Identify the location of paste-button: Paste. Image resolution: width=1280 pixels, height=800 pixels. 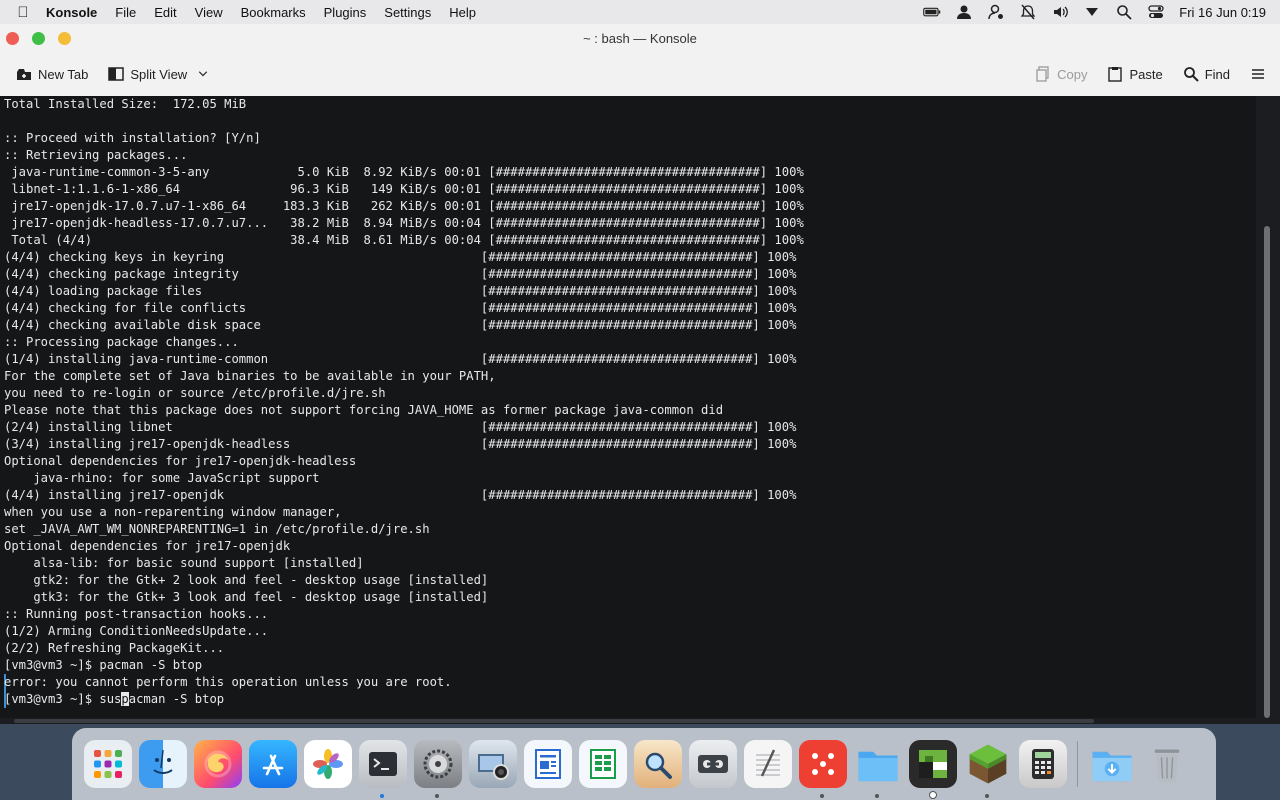
(1134, 74).